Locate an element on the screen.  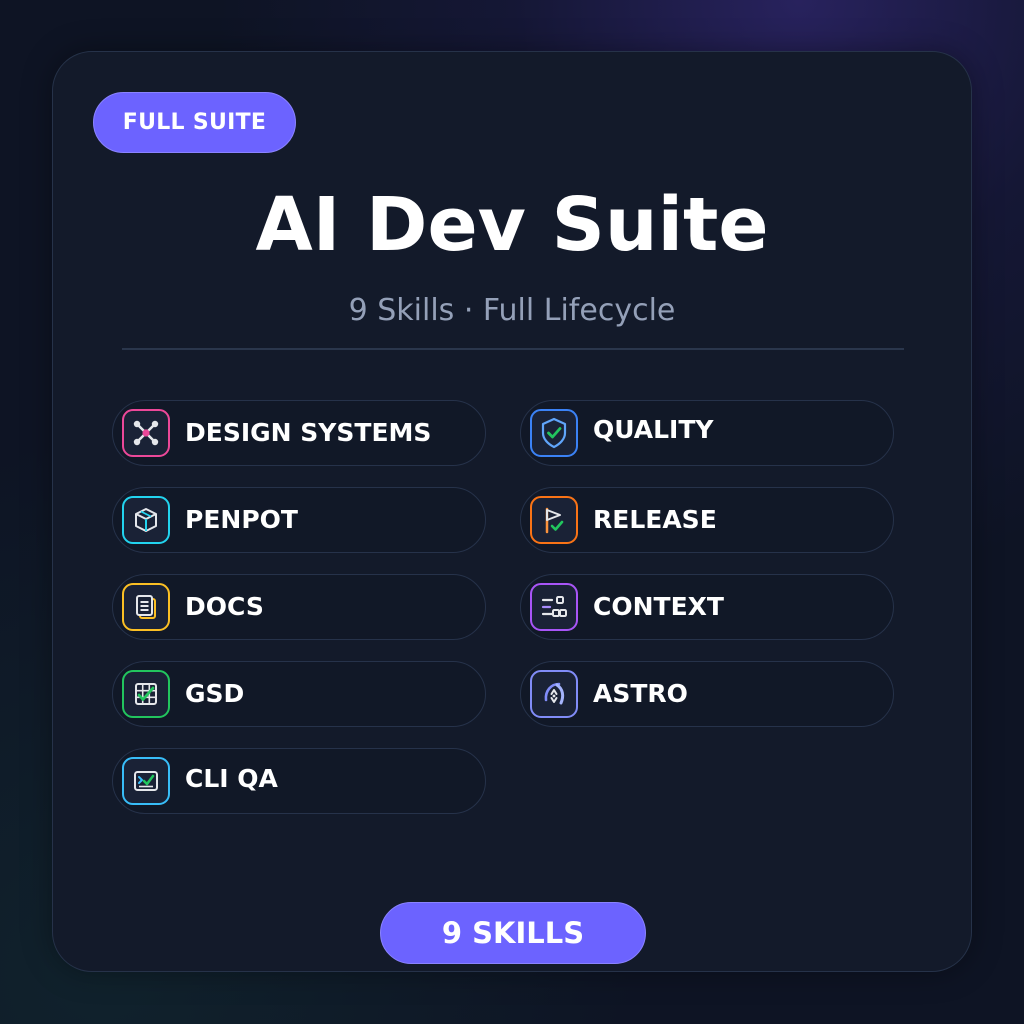
skill-label: RELEASE is located at coordinates (655, 519).